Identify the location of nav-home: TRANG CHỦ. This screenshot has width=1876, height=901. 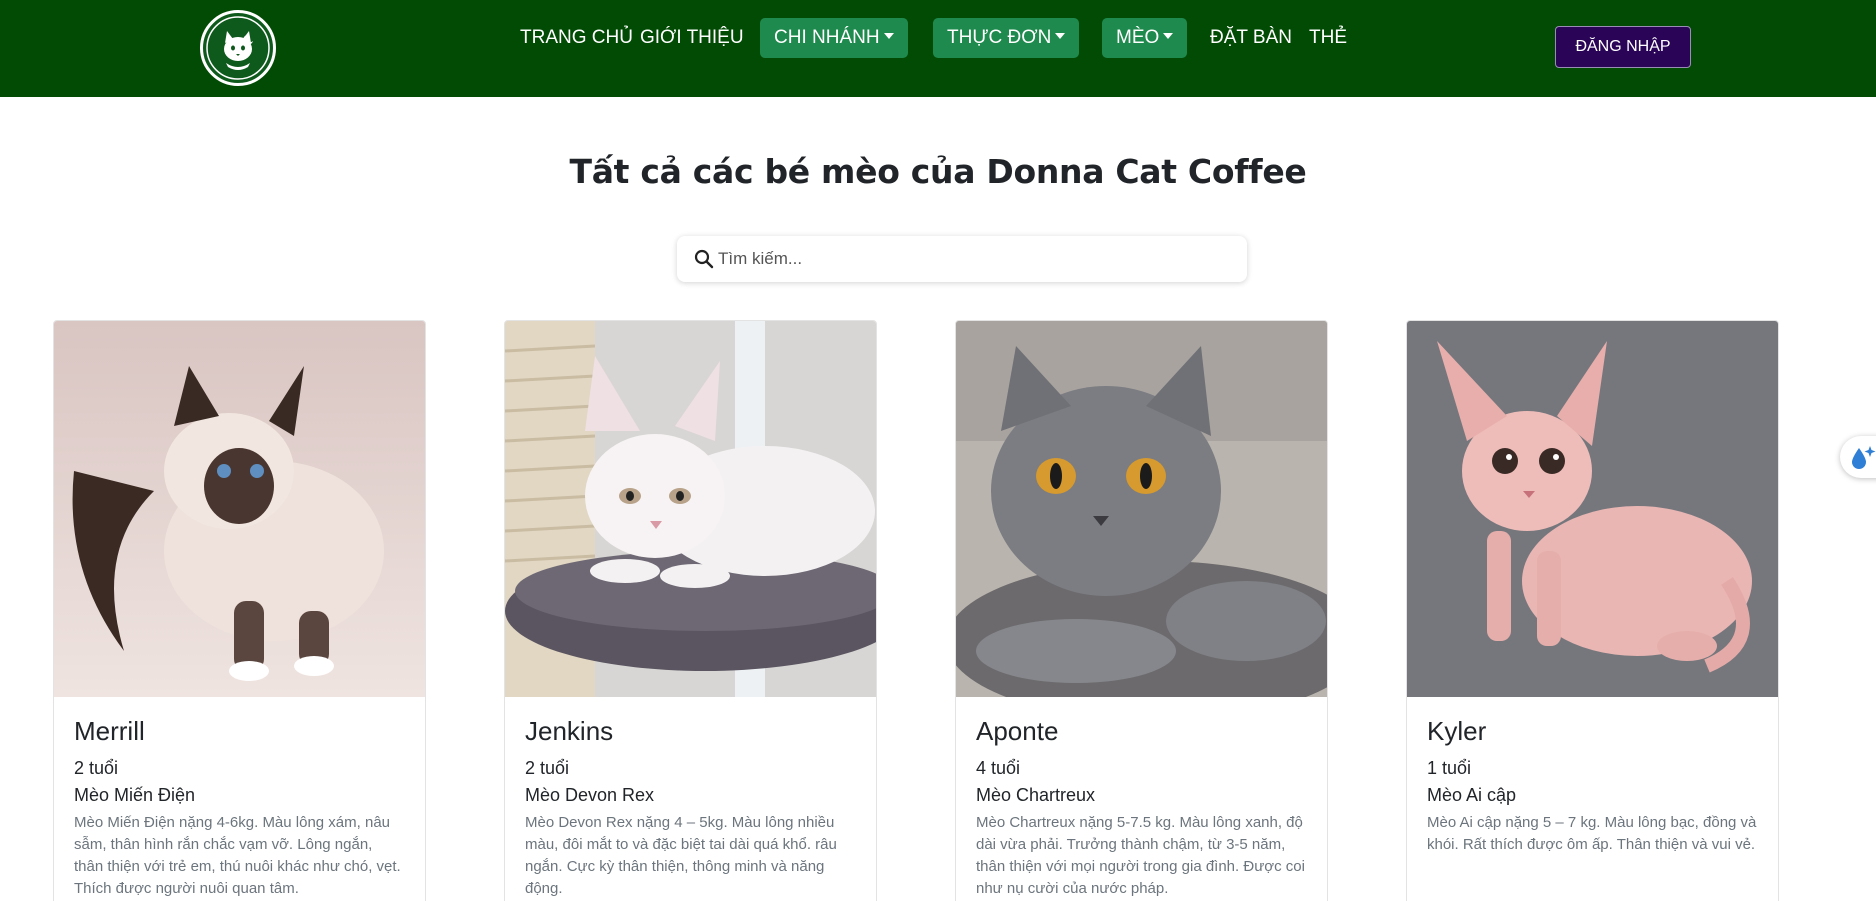
(576, 38).